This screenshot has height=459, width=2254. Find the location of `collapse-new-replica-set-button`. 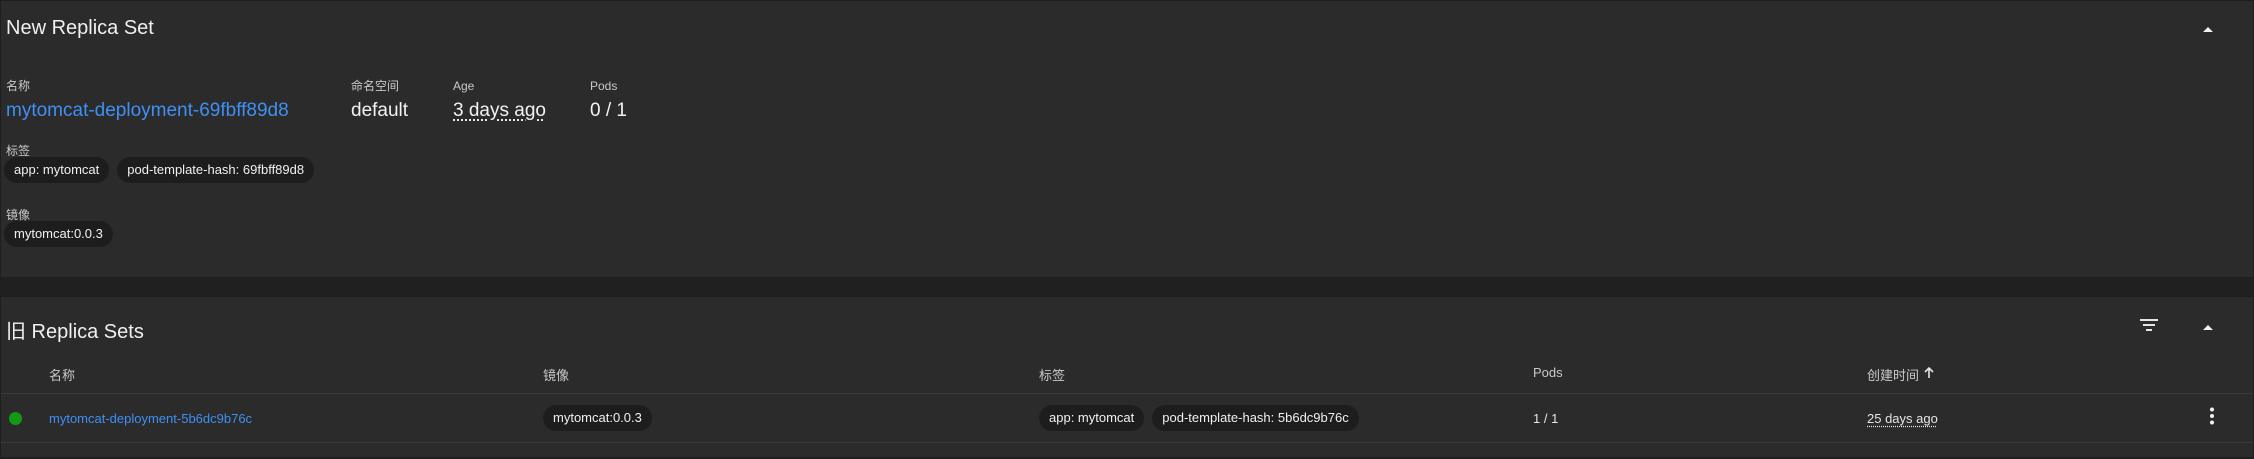

collapse-new-replica-set-button is located at coordinates (2208, 29).